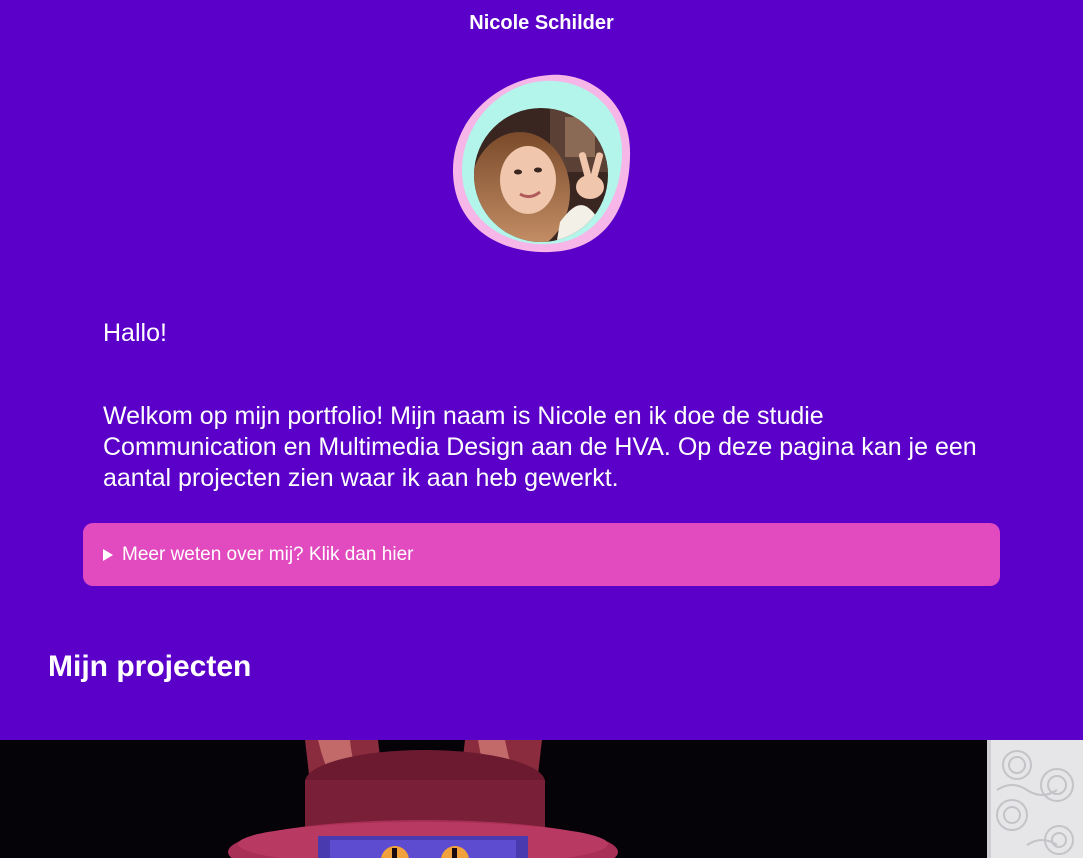 This screenshot has height=858, width=1083. What do you see at coordinates (423, 799) in the screenshot?
I see `cat-character-illustration-icon` at bounding box center [423, 799].